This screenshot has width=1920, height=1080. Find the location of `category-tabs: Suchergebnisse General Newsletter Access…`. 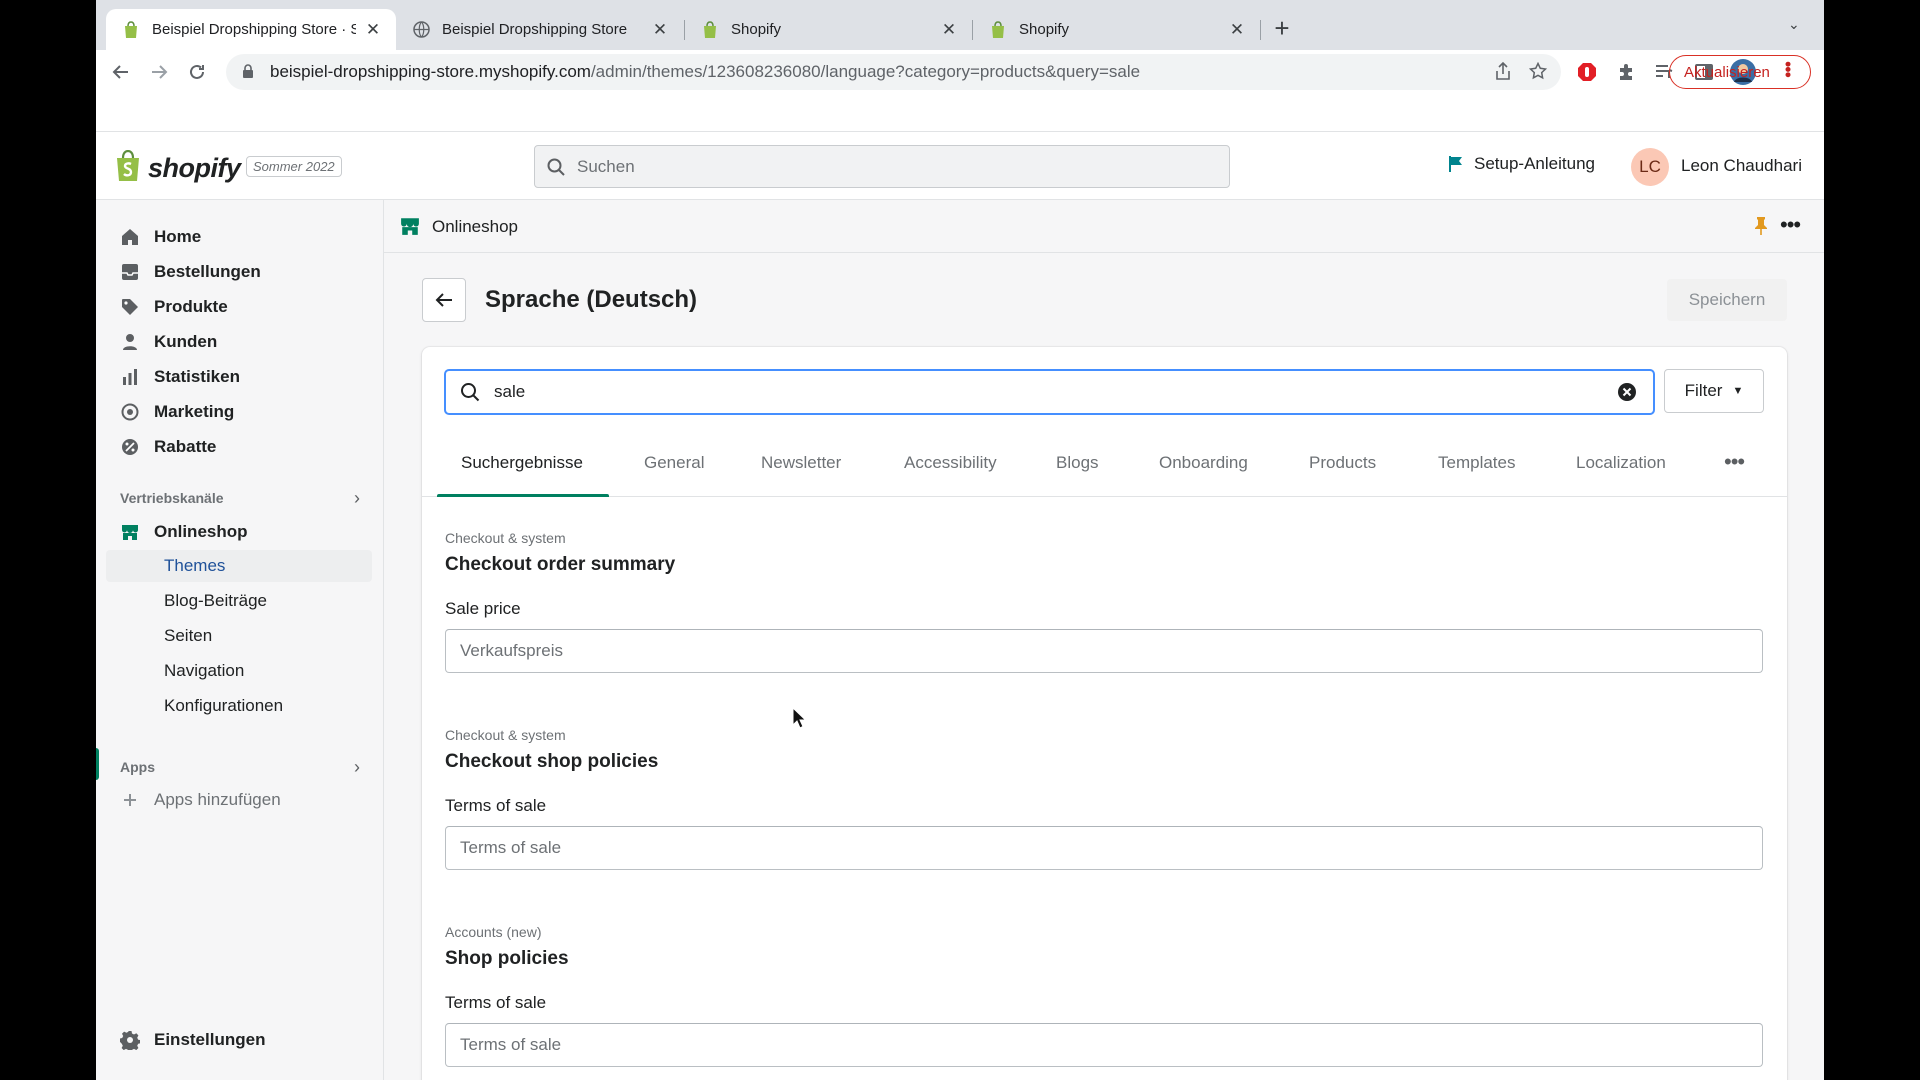

category-tabs: Suchergebnisse General Newsletter Access… is located at coordinates (1104, 464).